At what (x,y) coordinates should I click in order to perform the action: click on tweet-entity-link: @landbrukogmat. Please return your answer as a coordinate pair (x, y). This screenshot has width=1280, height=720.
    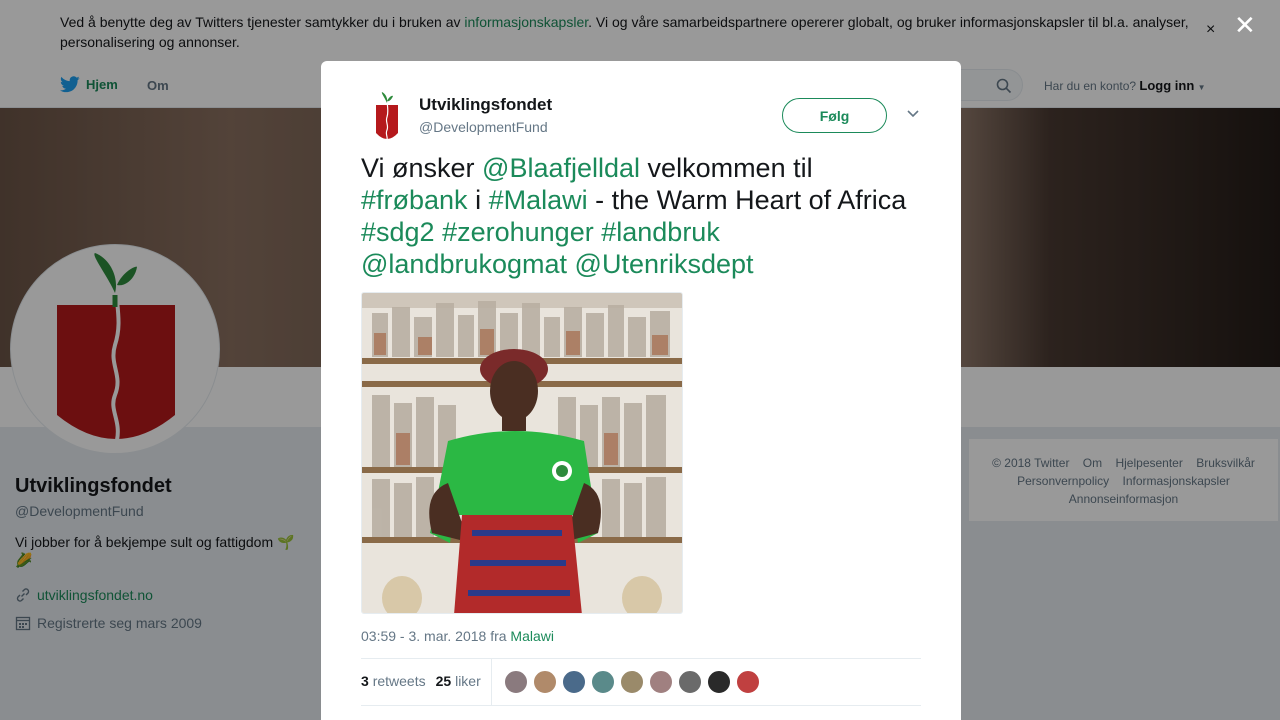
    Looking at the image, I should click on (464, 264).